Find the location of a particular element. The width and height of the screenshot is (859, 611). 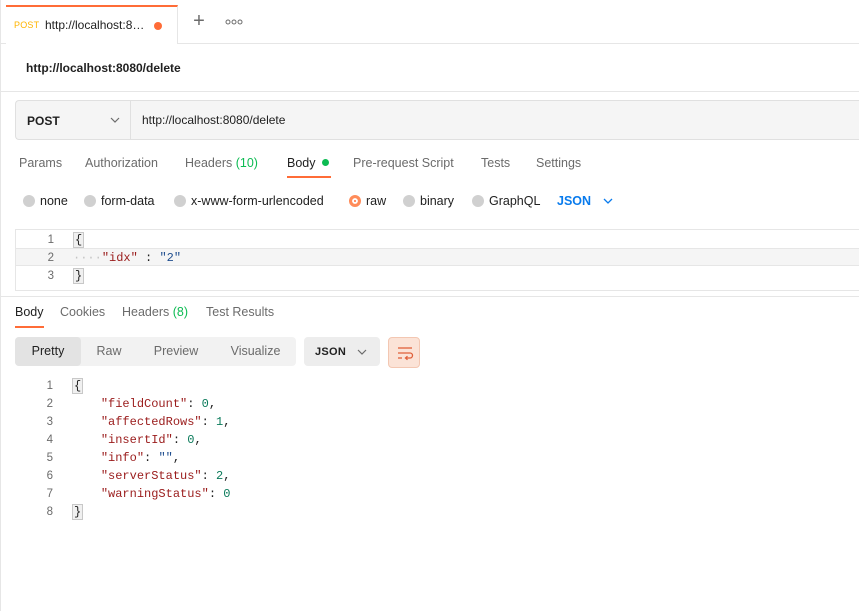

response-tabs: Body Cookies Headers (8) Test Results is located at coordinates (430, 313).